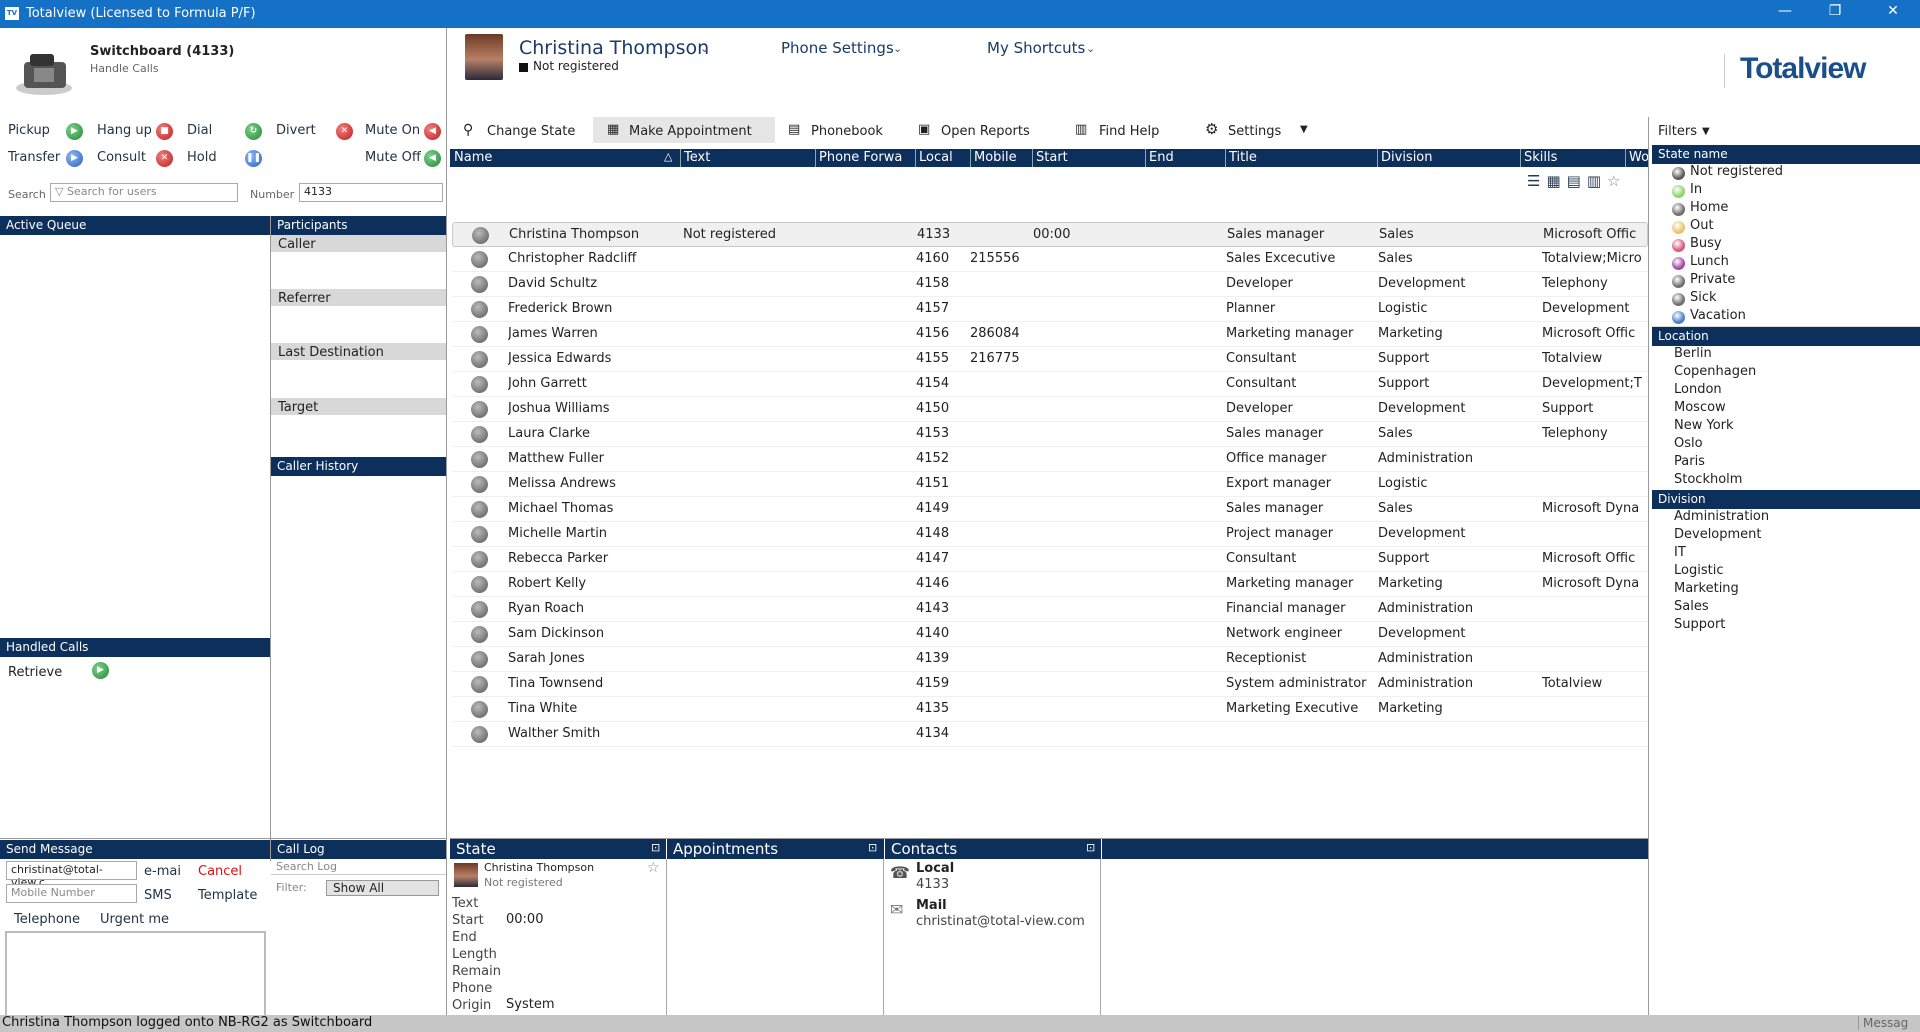 This screenshot has width=1920, height=1032. Describe the element at coordinates (1786, 299) in the screenshot. I see `state-filter-item: Sick` at that location.